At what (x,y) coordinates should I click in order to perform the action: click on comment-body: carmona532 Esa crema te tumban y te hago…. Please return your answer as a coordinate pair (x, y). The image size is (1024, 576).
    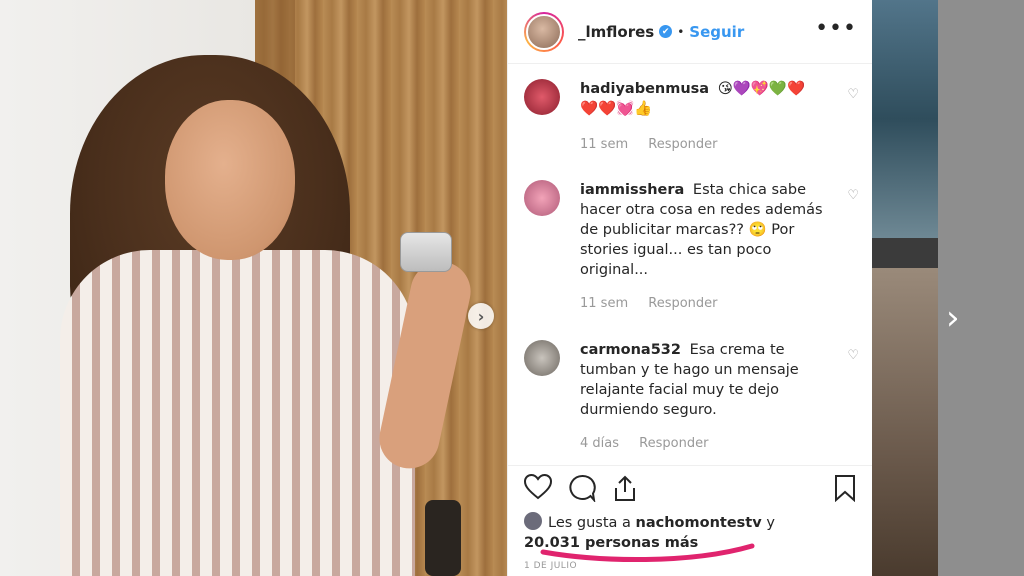
    Looking at the image, I should click on (703, 380).